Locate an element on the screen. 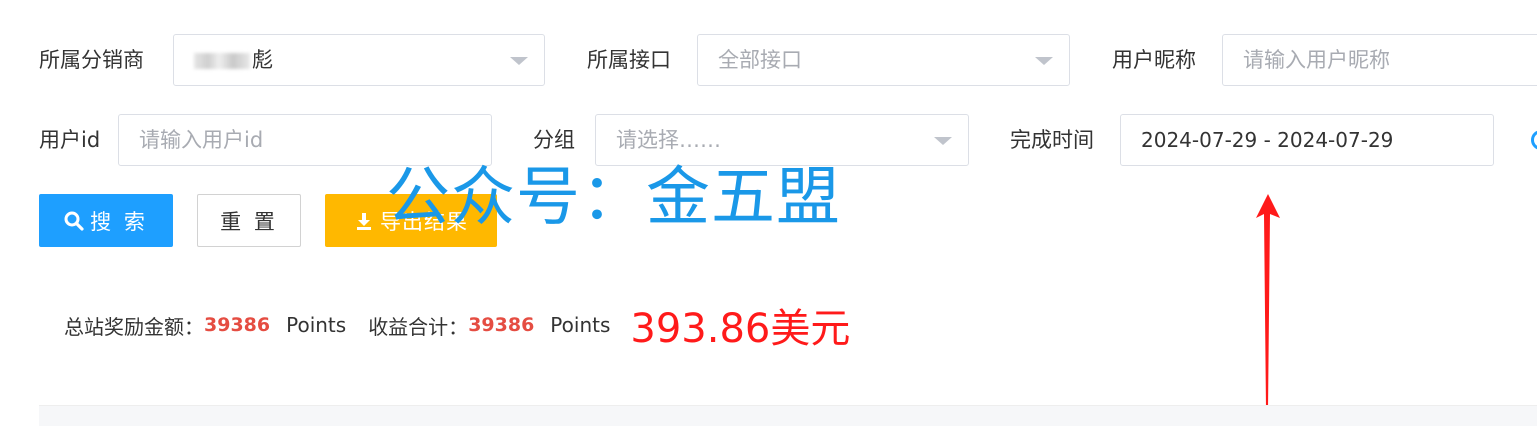 This screenshot has height=426, width=1537. nickname-placeholder: 请输入用户昵称 is located at coordinates (1316, 60).